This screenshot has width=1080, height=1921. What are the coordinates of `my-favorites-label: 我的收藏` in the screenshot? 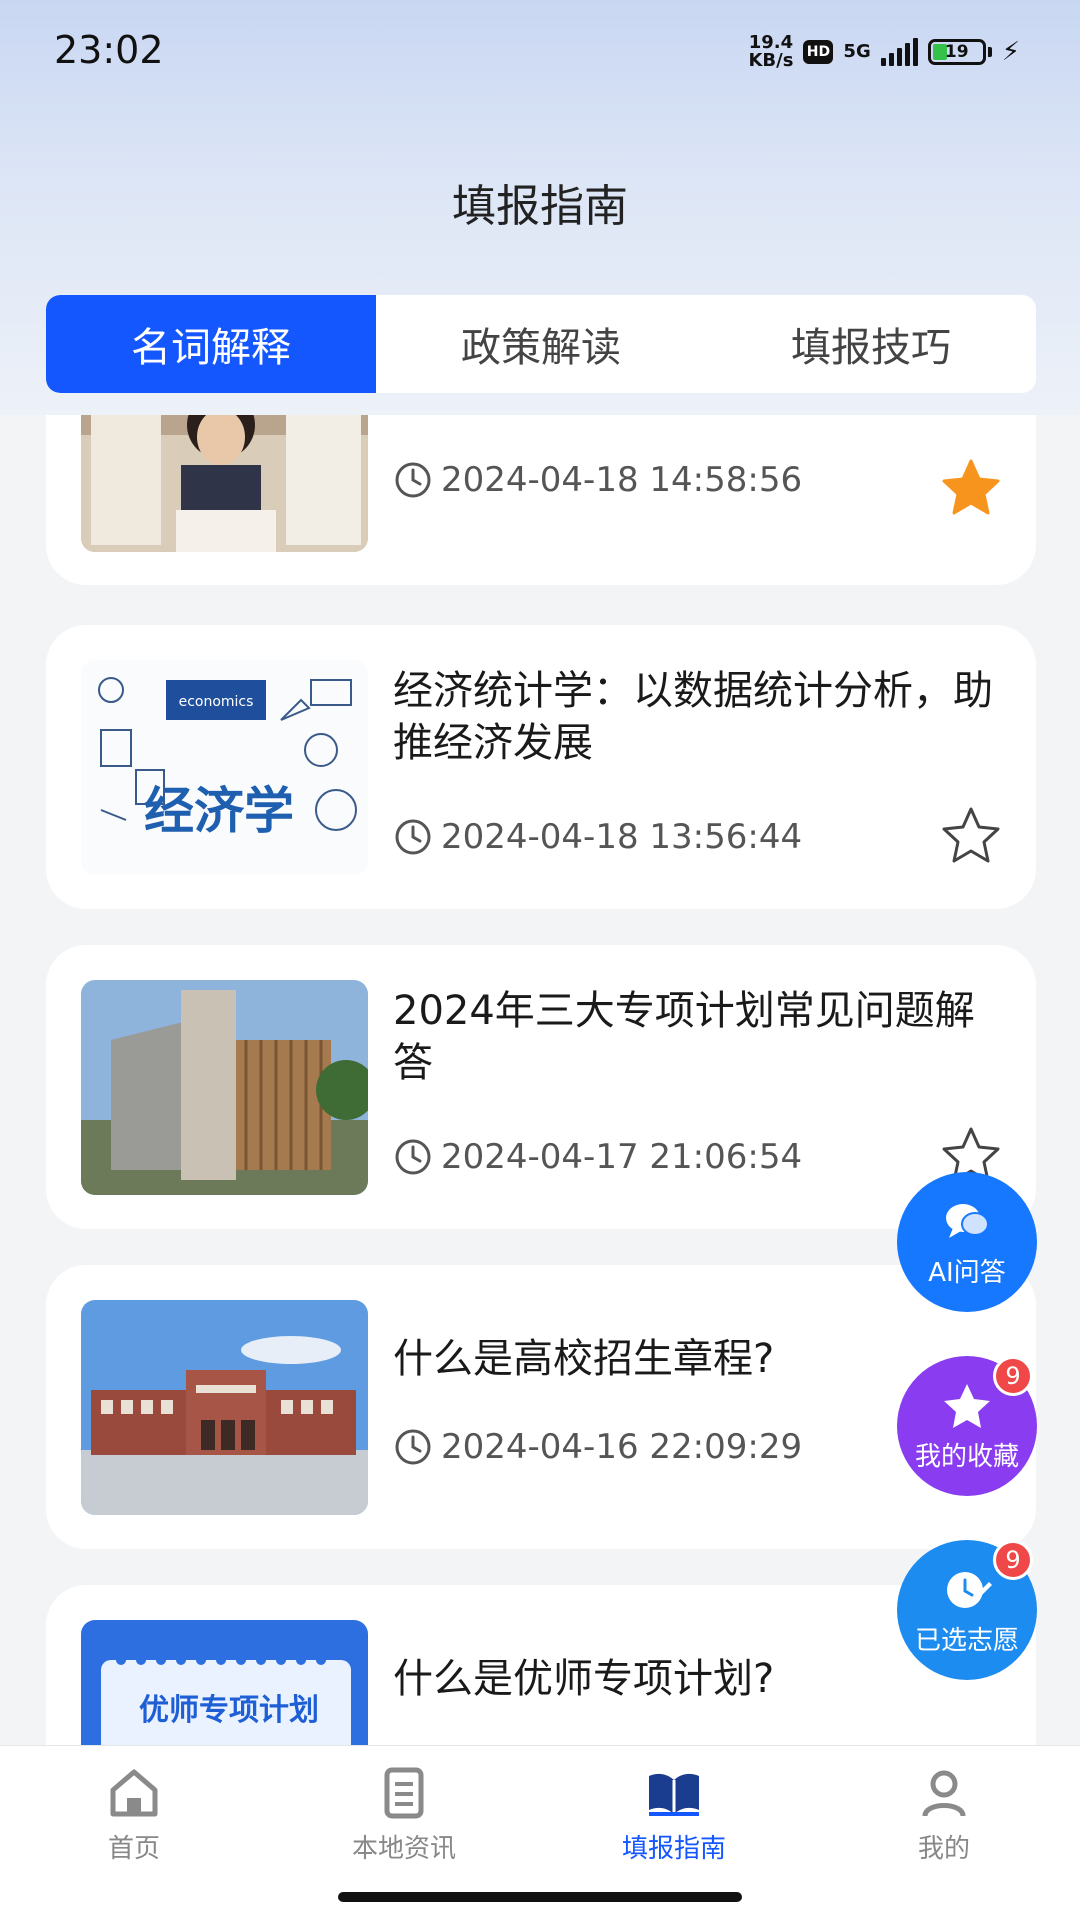 It's located at (966, 1456).